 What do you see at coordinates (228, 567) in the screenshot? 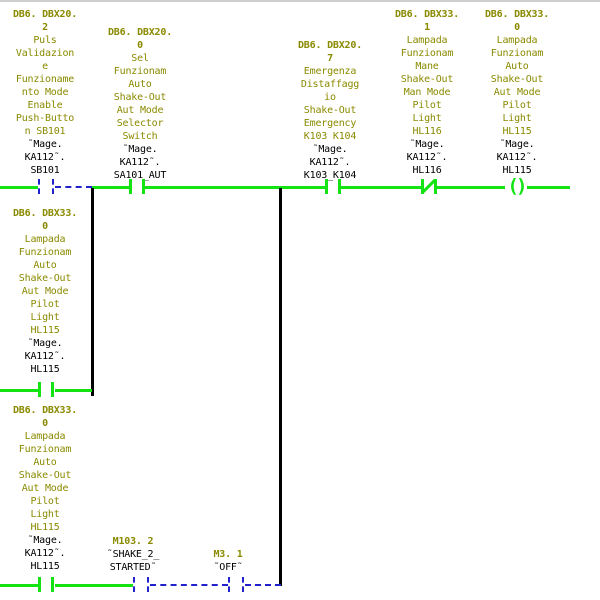
I see `operand-symbol: ˜OFF˜` at bounding box center [228, 567].